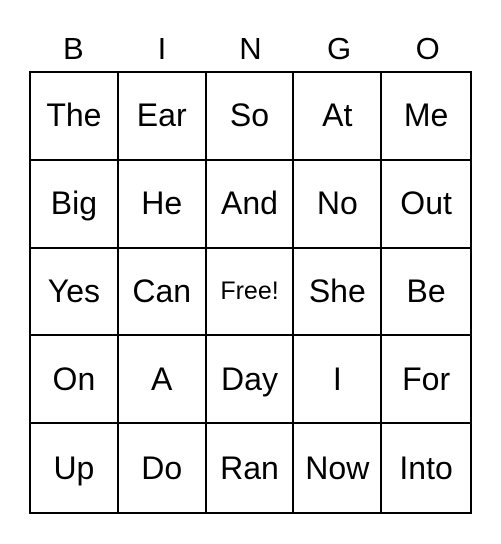 The image size is (501, 544). I want to click on bingo-cell: Be, so click(426, 293).